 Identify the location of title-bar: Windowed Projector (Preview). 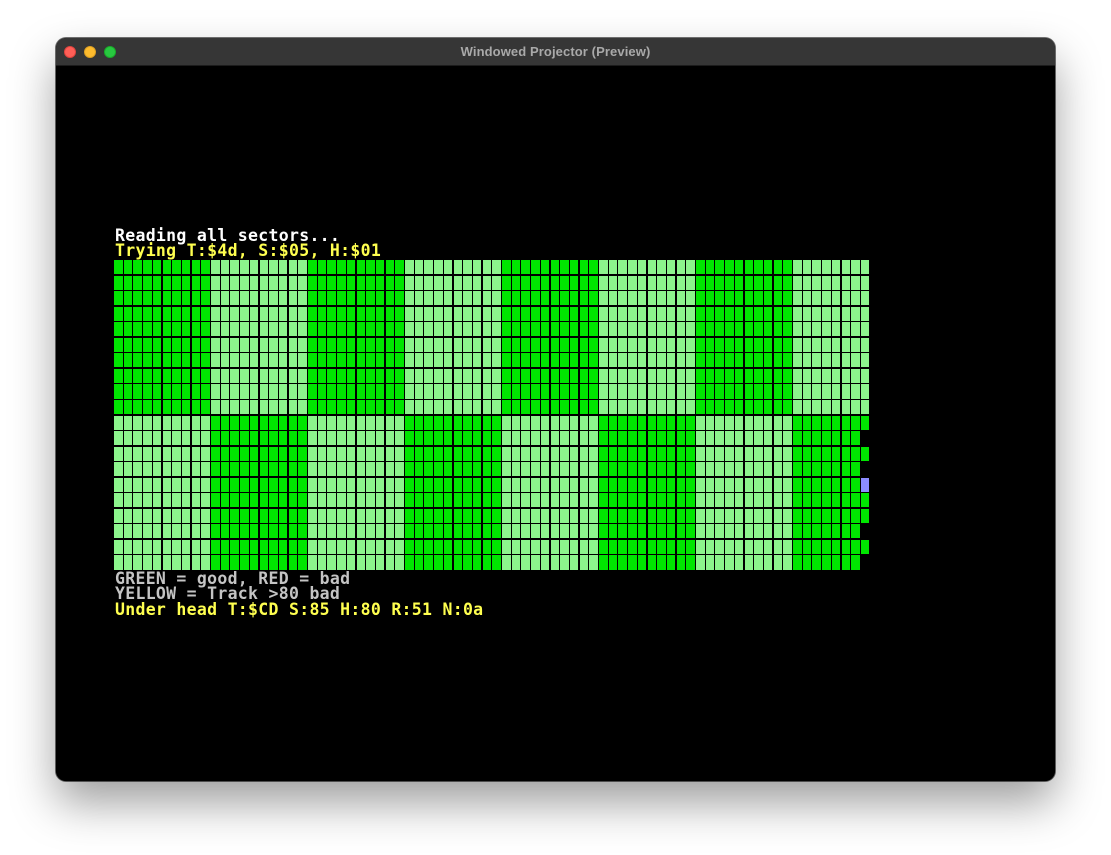
(555, 52).